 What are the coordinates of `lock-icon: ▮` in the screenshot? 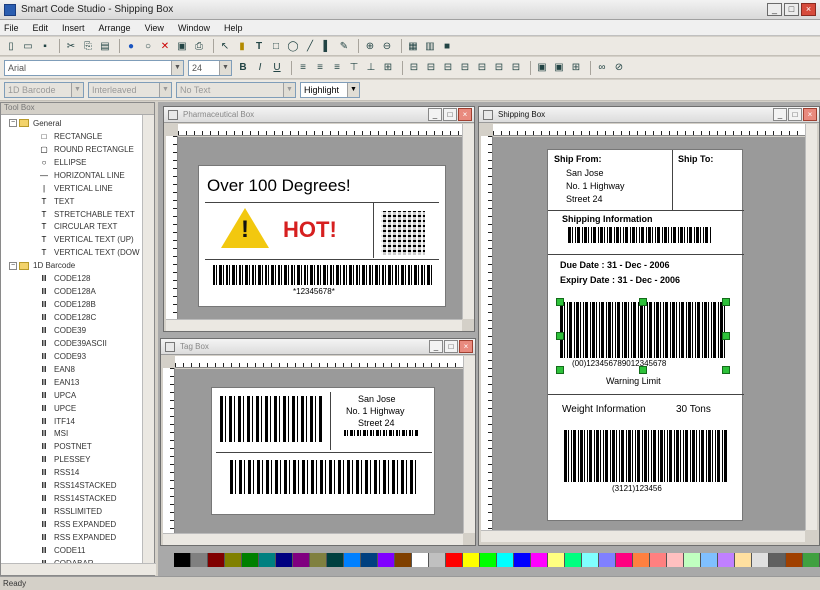 It's located at (242, 46).